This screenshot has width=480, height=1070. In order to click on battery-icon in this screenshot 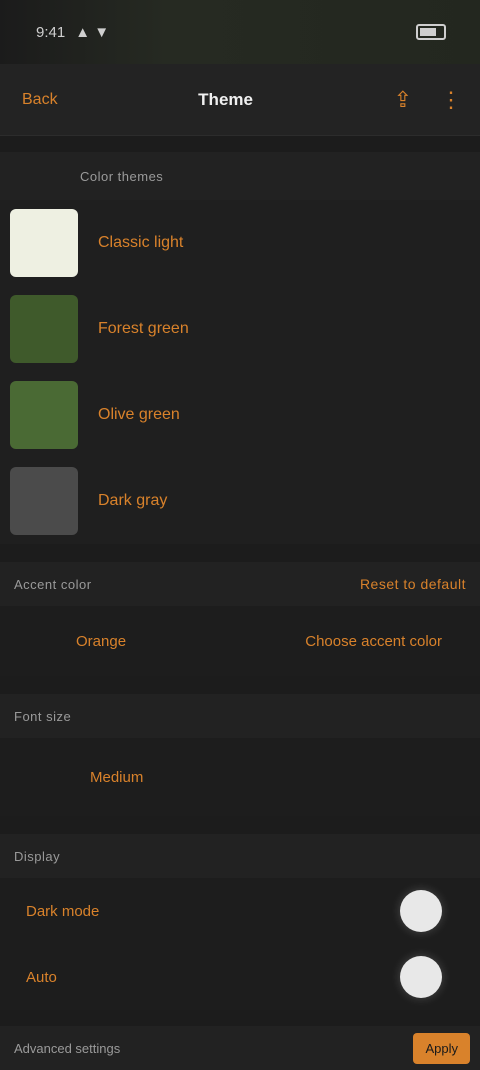, I will do `click(431, 32)`.